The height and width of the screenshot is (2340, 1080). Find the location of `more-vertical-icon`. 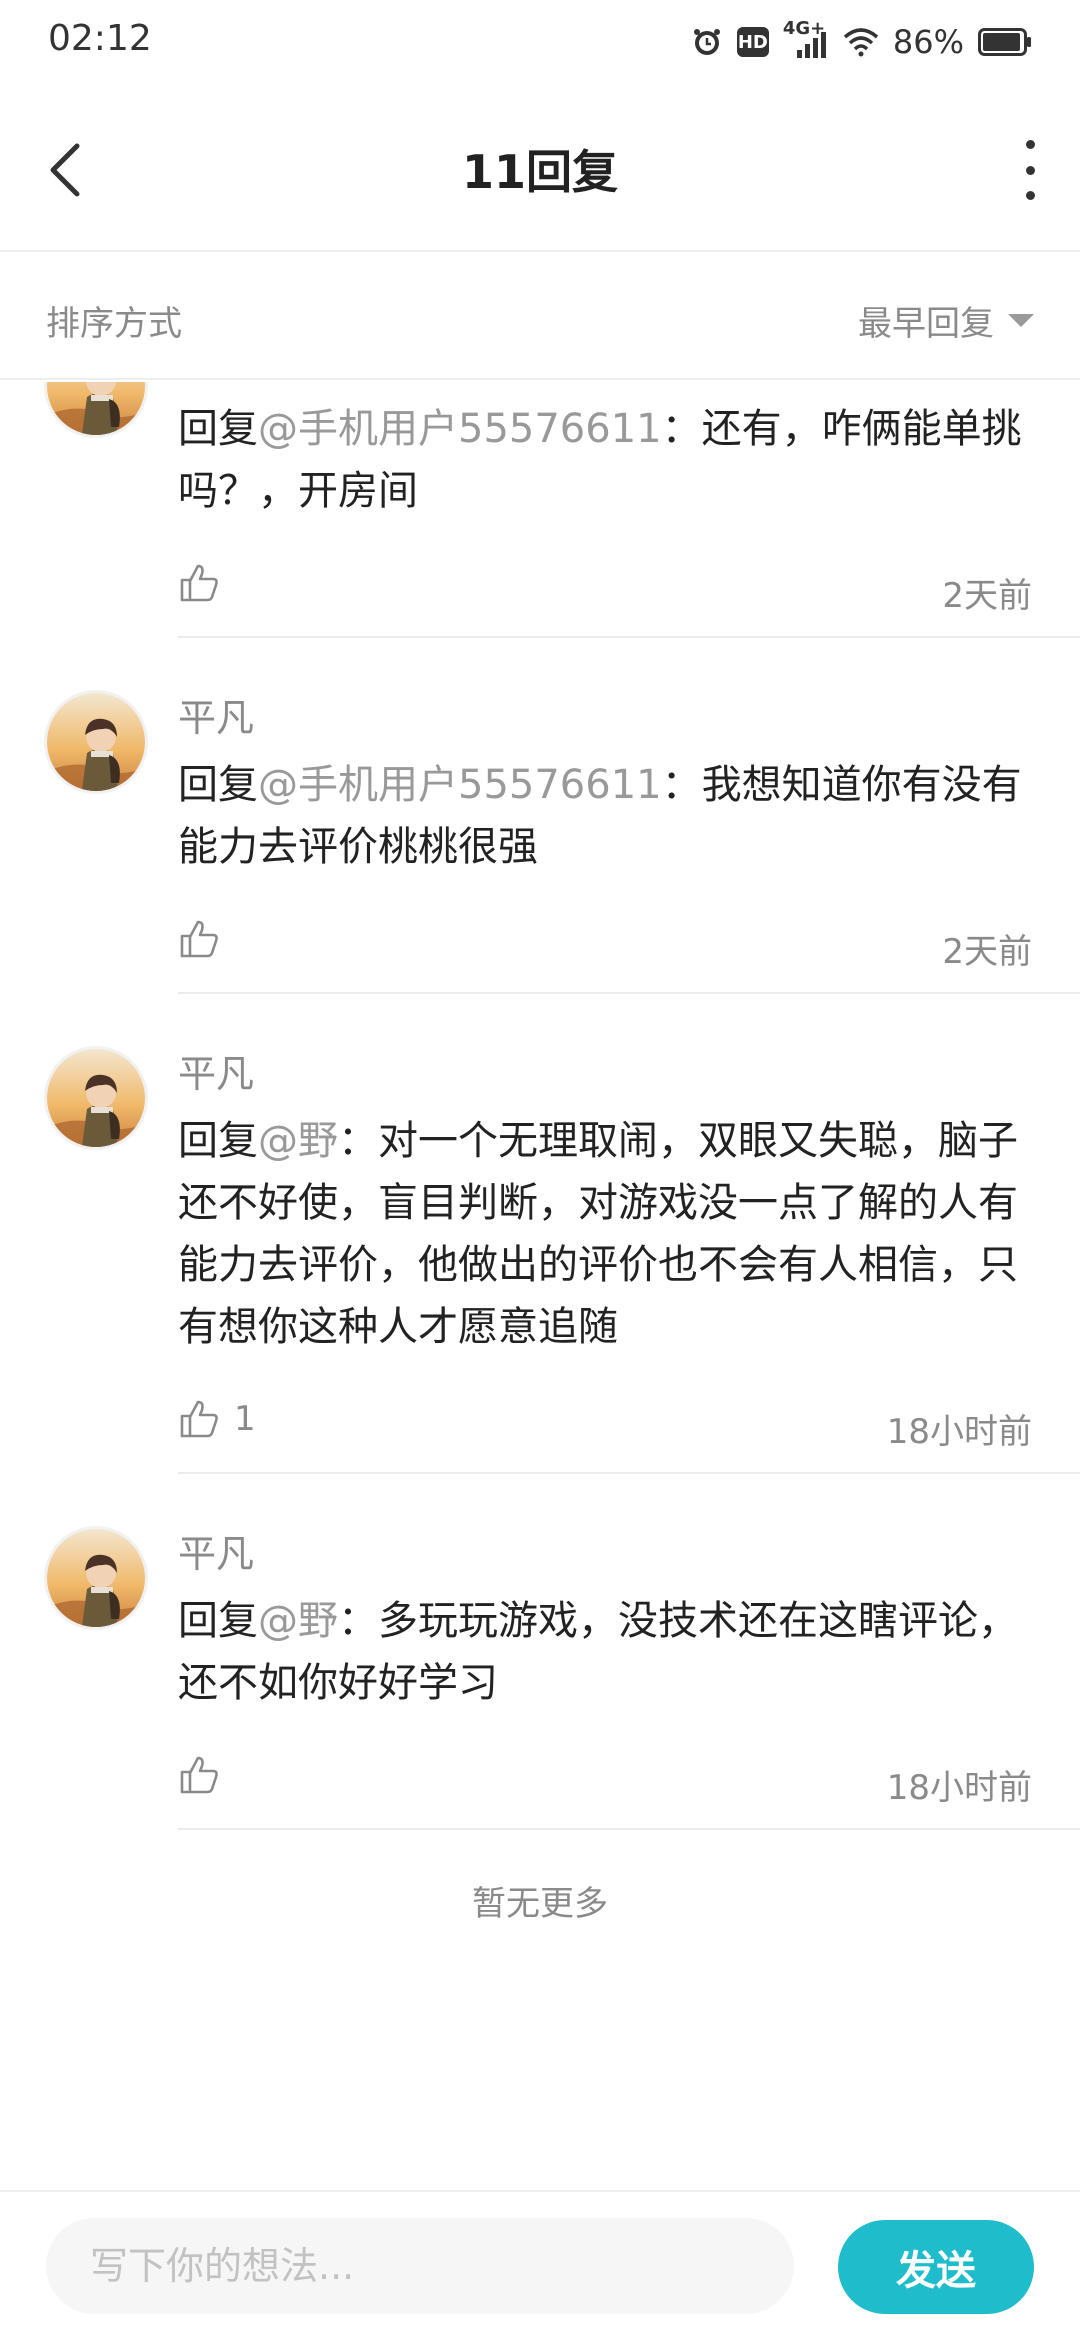

more-vertical-icon is located at coordinates (1030, 144).